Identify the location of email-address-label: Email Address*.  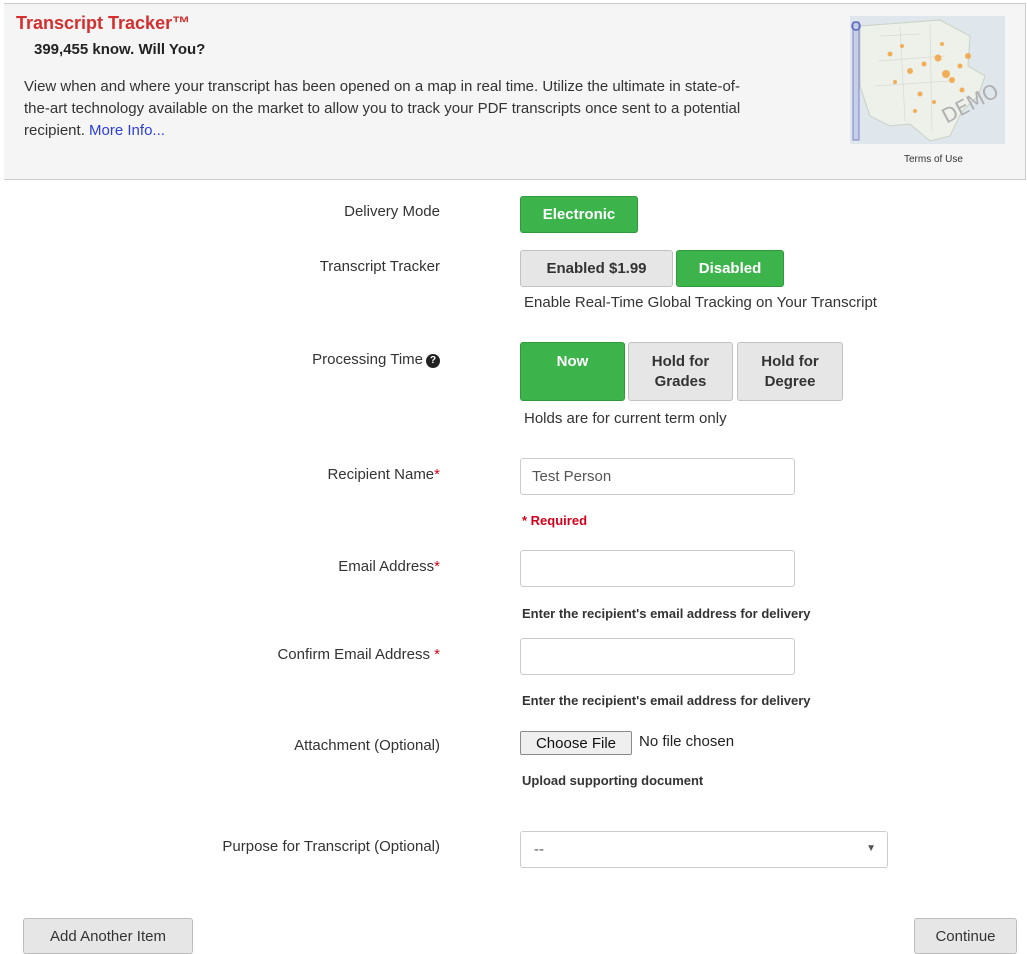
(389, 566).